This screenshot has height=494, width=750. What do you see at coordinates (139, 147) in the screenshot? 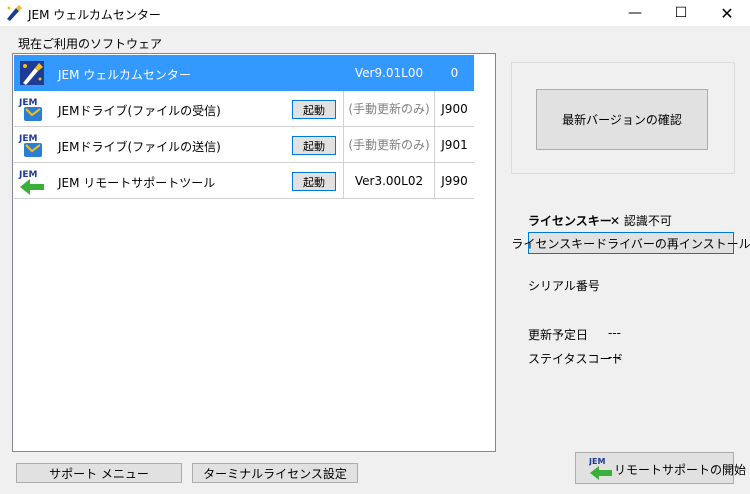
I see `software-name: JEMドライブ(ファイルの送信)` at bounding box center [139, 147].